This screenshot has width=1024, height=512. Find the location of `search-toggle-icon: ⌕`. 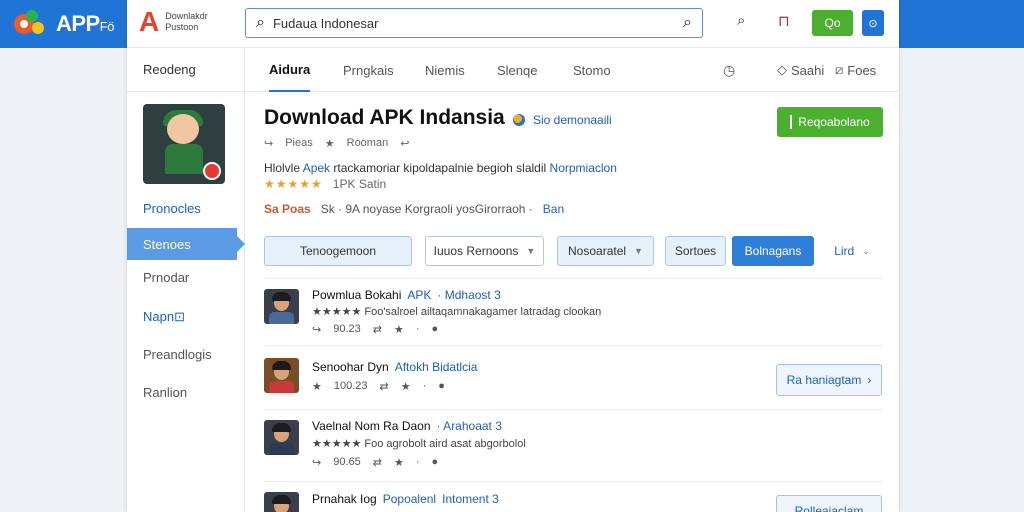

search-toggle-icon: ⌕ is located at coordinates (741, 20).